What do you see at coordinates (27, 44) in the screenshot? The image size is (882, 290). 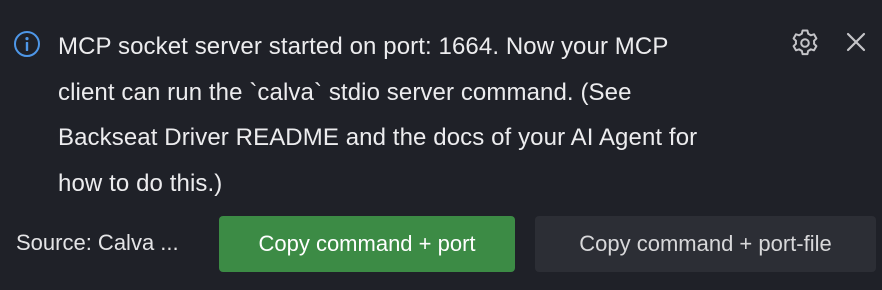 I see `info-icon` at bounding box center [27, 44].